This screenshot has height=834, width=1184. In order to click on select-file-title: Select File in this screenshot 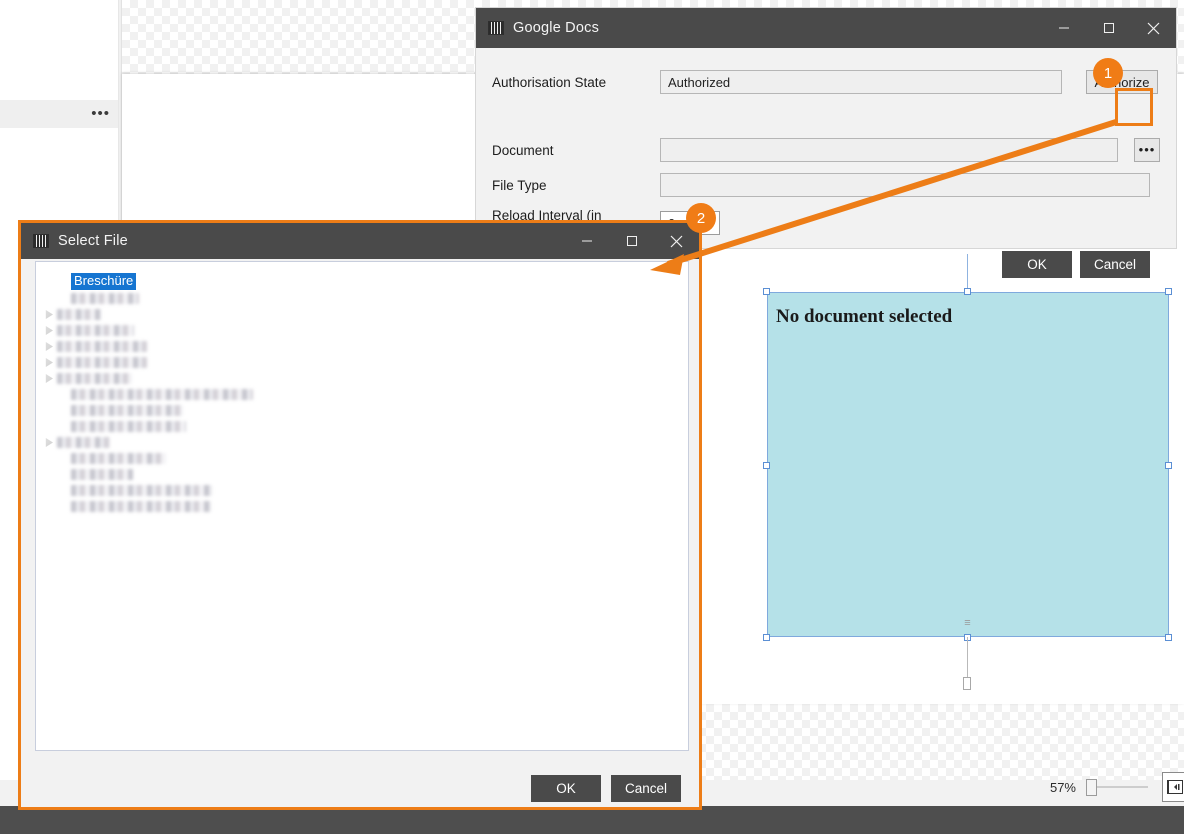, I will do `click(93, 241)`.